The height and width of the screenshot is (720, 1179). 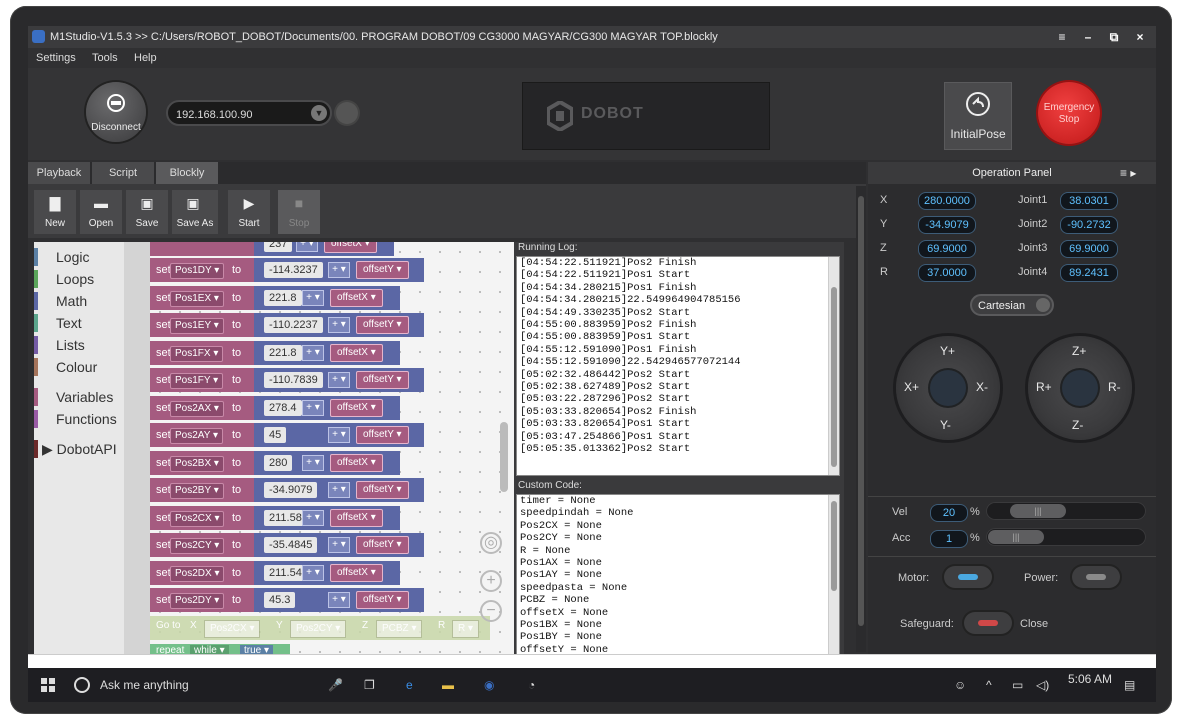 I want to click on set-block: set Pos1DY ▾ to, so click(x=202, y=270).